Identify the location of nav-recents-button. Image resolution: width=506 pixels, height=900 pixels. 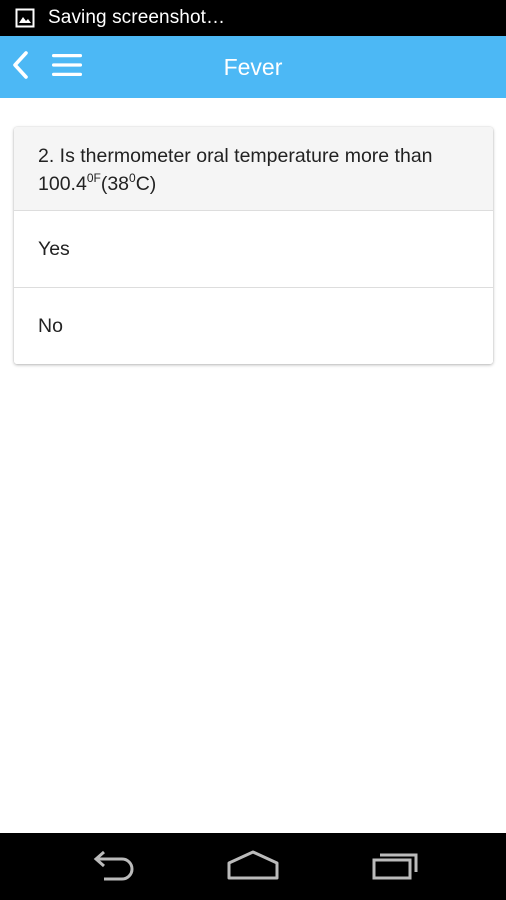
(396, 867).